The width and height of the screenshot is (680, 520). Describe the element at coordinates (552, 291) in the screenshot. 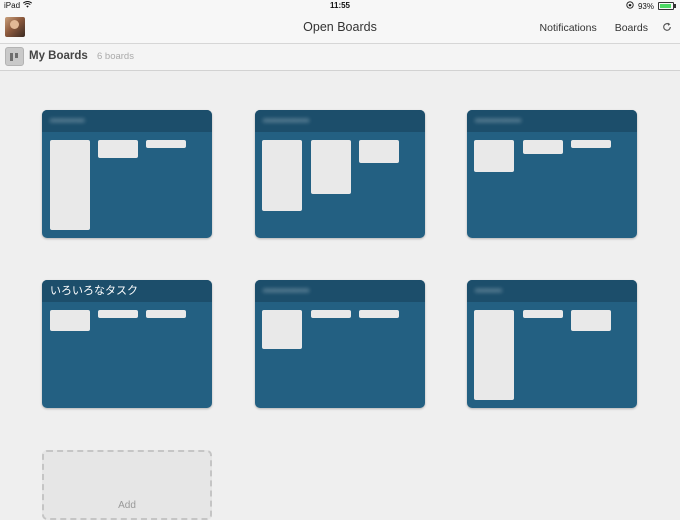

I see `board-header: •••••••` at that location.